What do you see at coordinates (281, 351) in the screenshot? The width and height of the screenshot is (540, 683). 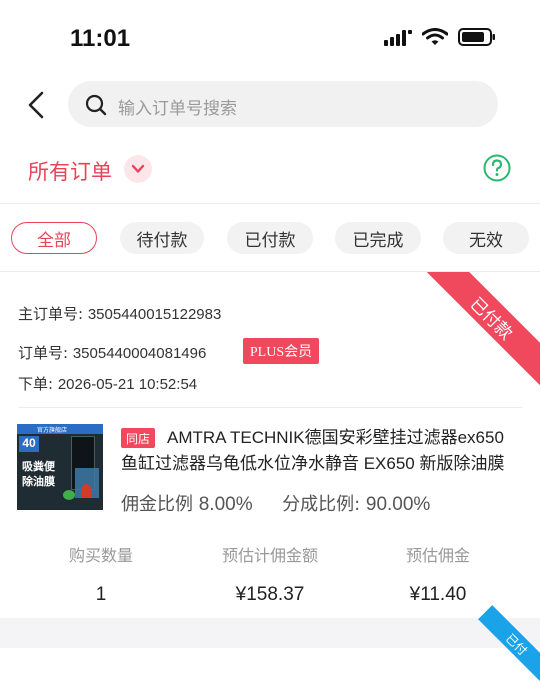 I see `plus-member-badge: PLUS会员` at bounding box center [281, 351].